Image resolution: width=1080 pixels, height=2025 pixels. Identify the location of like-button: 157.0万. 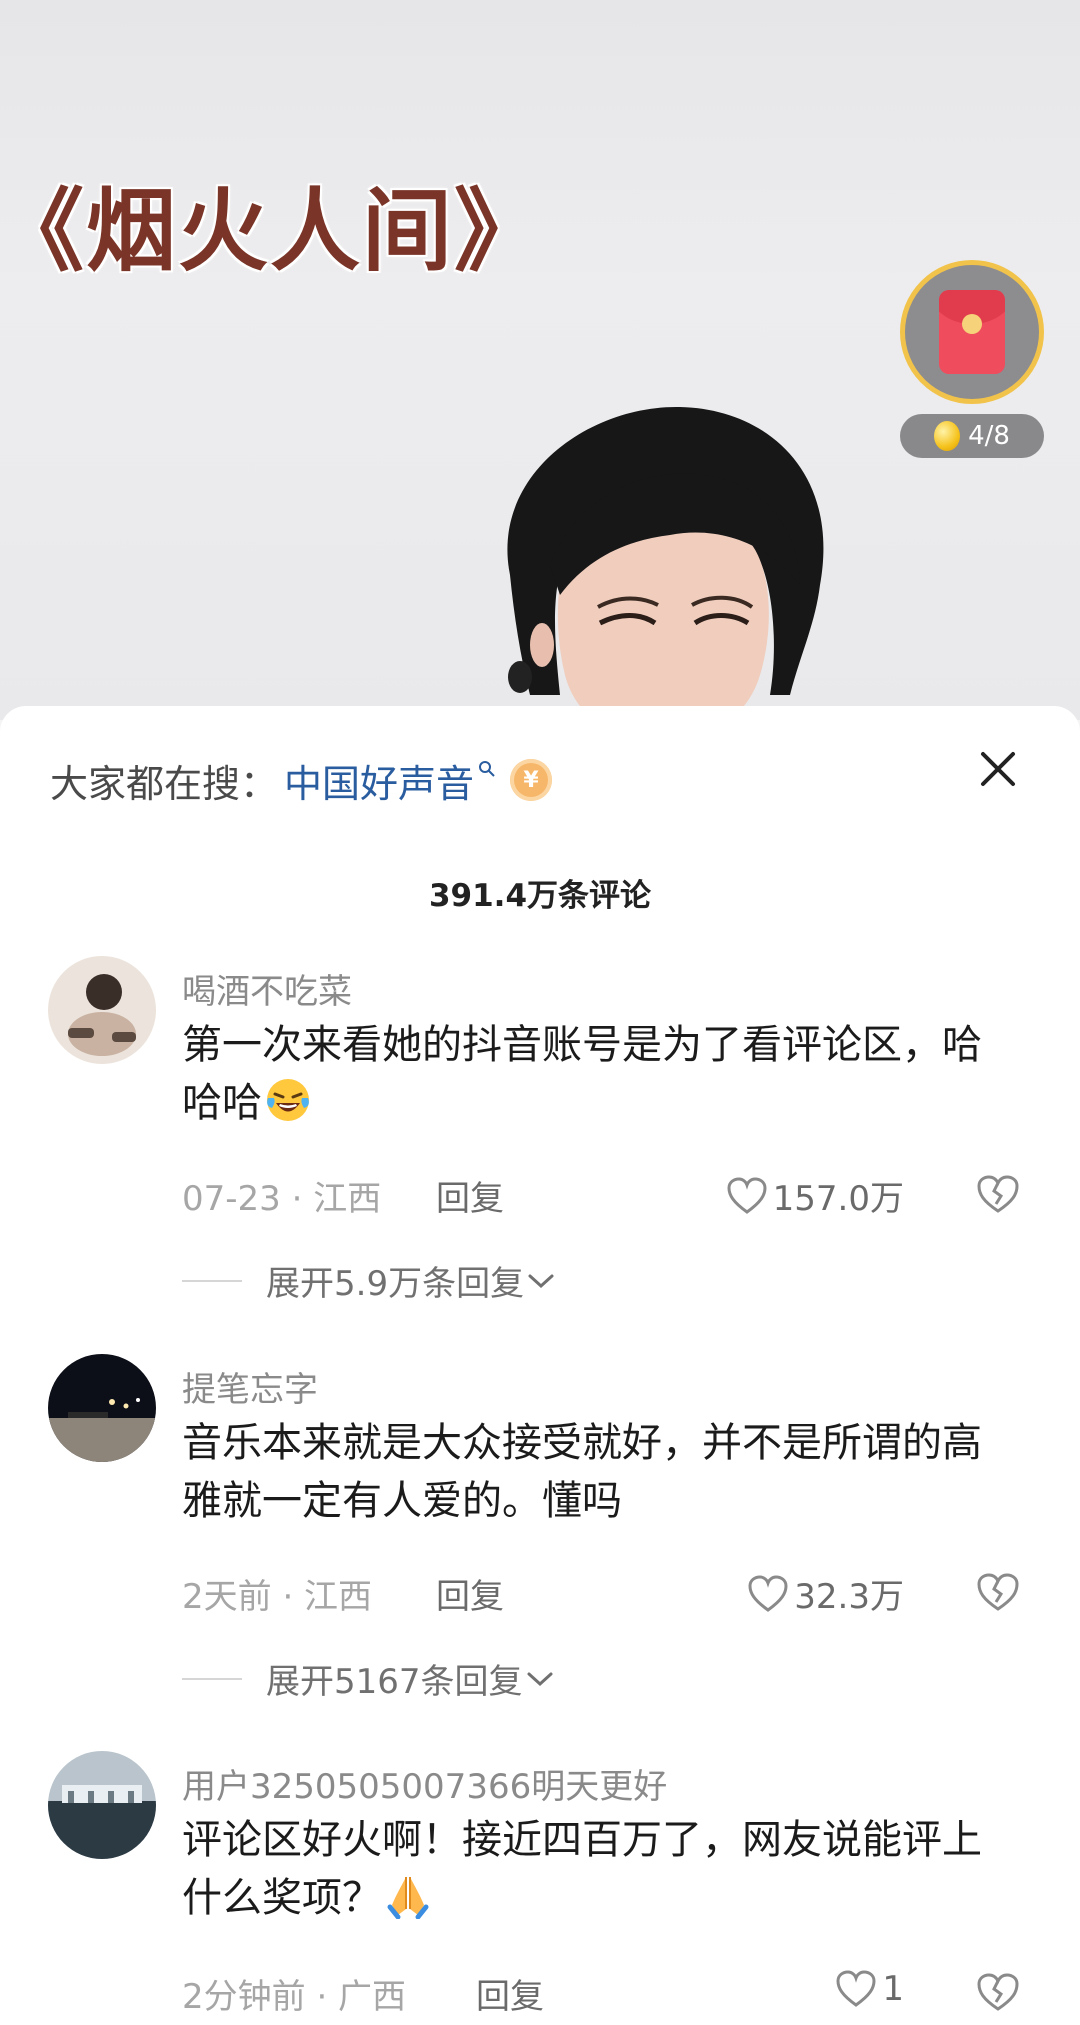
(815, 1195).